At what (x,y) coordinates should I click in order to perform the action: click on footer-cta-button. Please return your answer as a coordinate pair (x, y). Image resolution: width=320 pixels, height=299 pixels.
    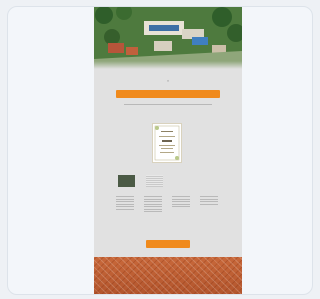
    Looking at the image, I should click on (168, 244).